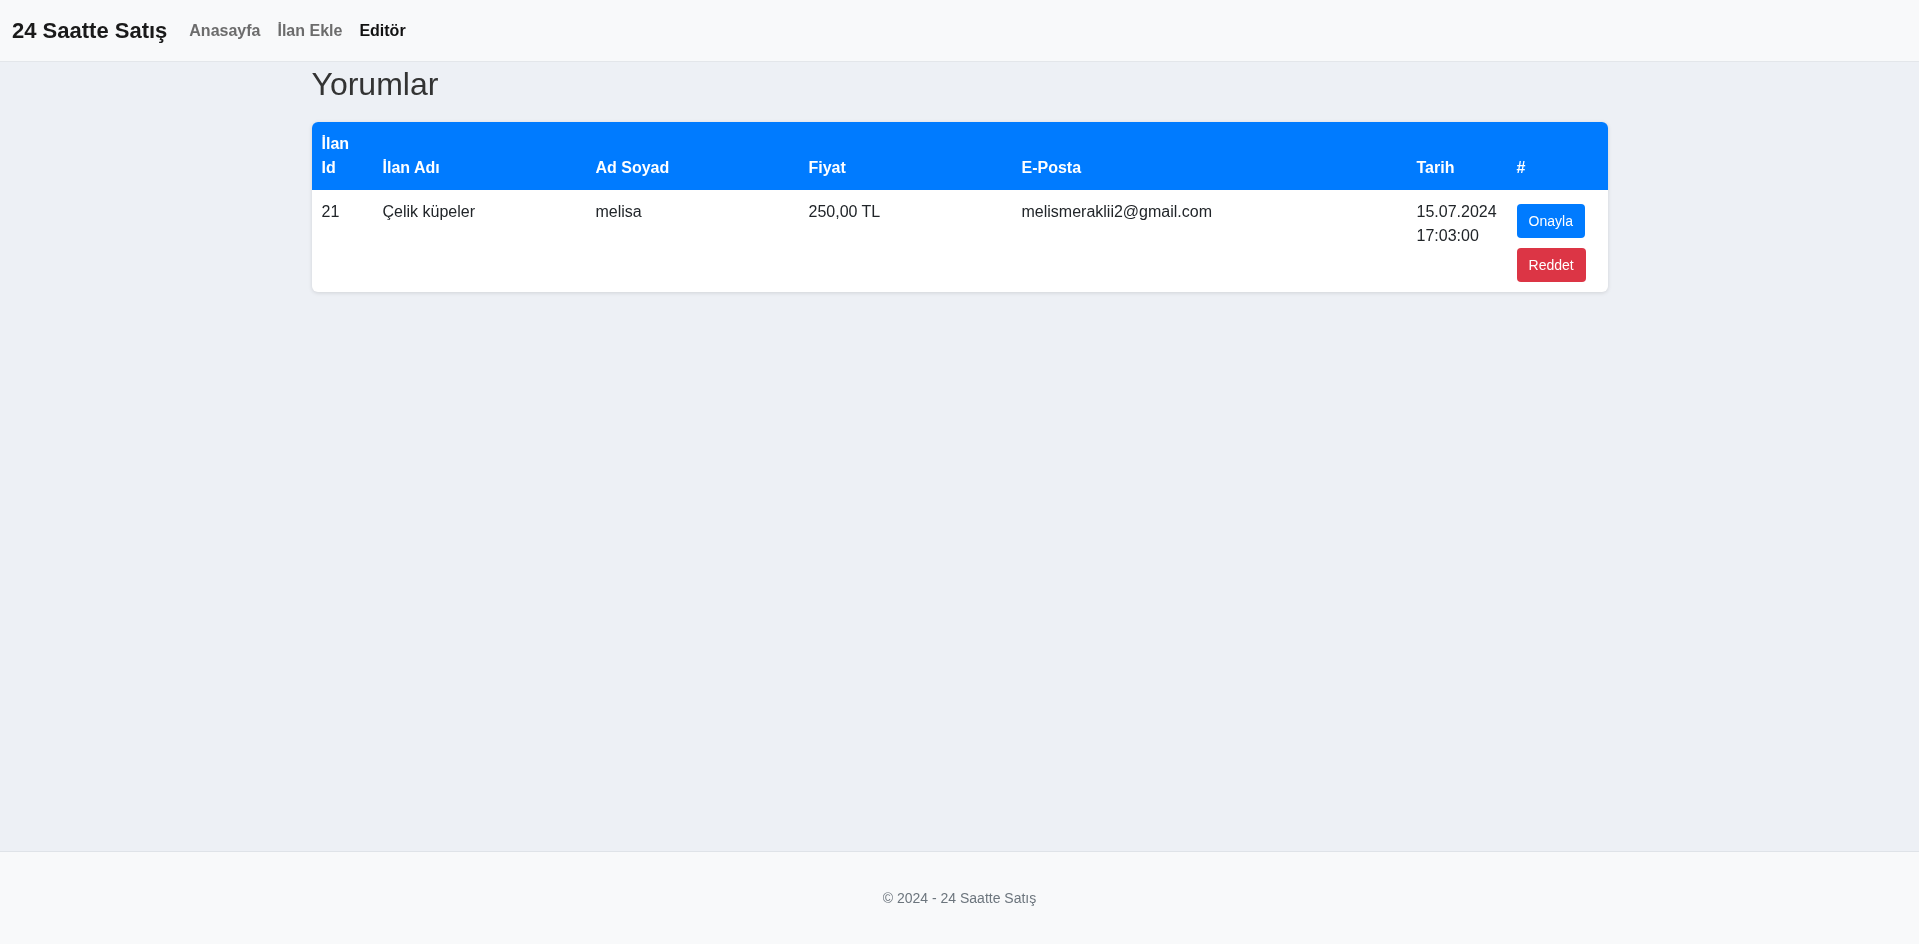 This screenshot has width=1919, height=944. Describe the element at coordinates (1116, 211) in the screenshot. I see `table-cell: melismeraklii2@gmail.com` at that location.